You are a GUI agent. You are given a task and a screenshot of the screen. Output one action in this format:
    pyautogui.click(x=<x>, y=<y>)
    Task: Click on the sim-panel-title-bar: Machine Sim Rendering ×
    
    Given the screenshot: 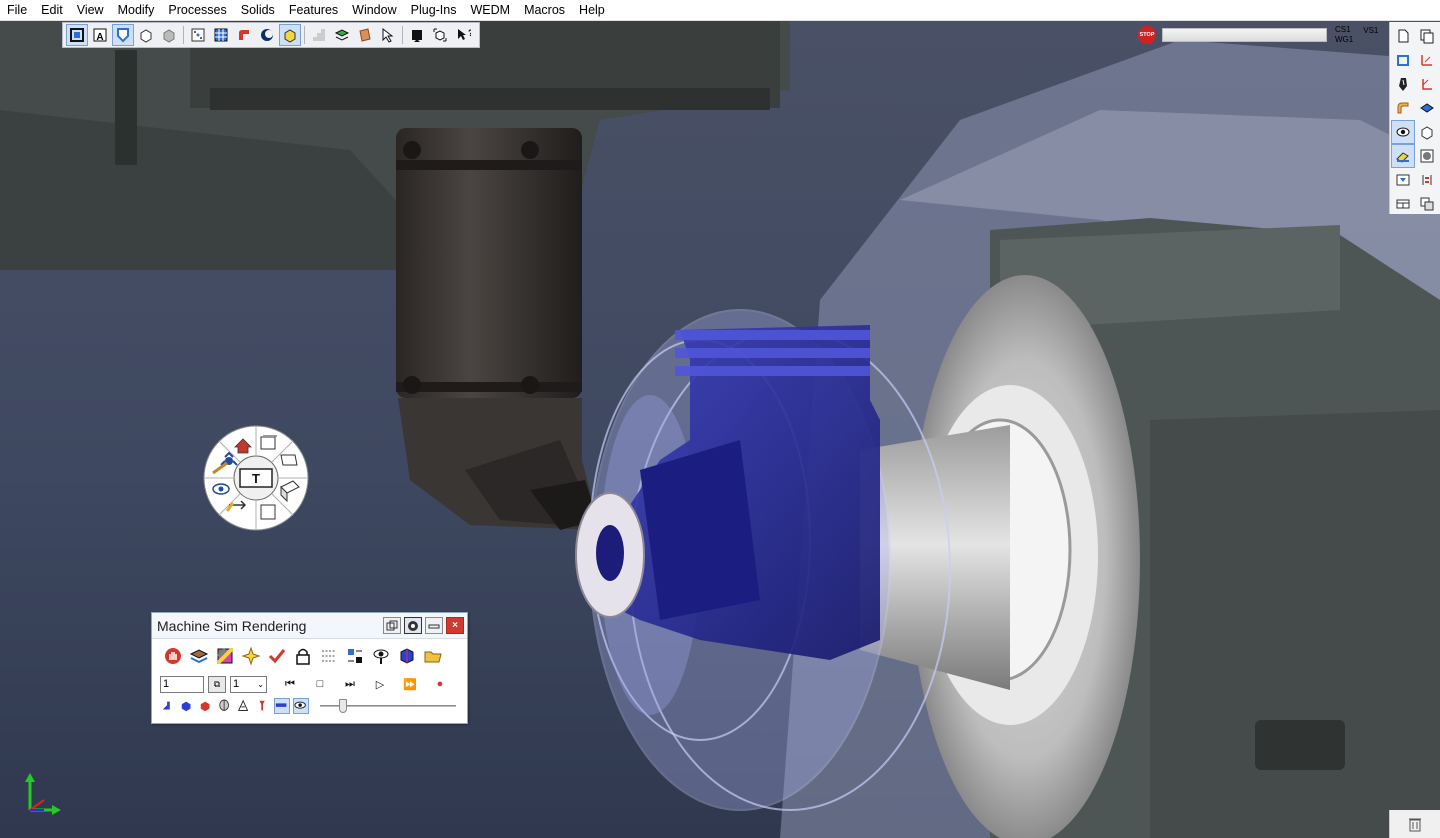 What is the action you would take?
    pyautogui.click(x=309, y=626)
    